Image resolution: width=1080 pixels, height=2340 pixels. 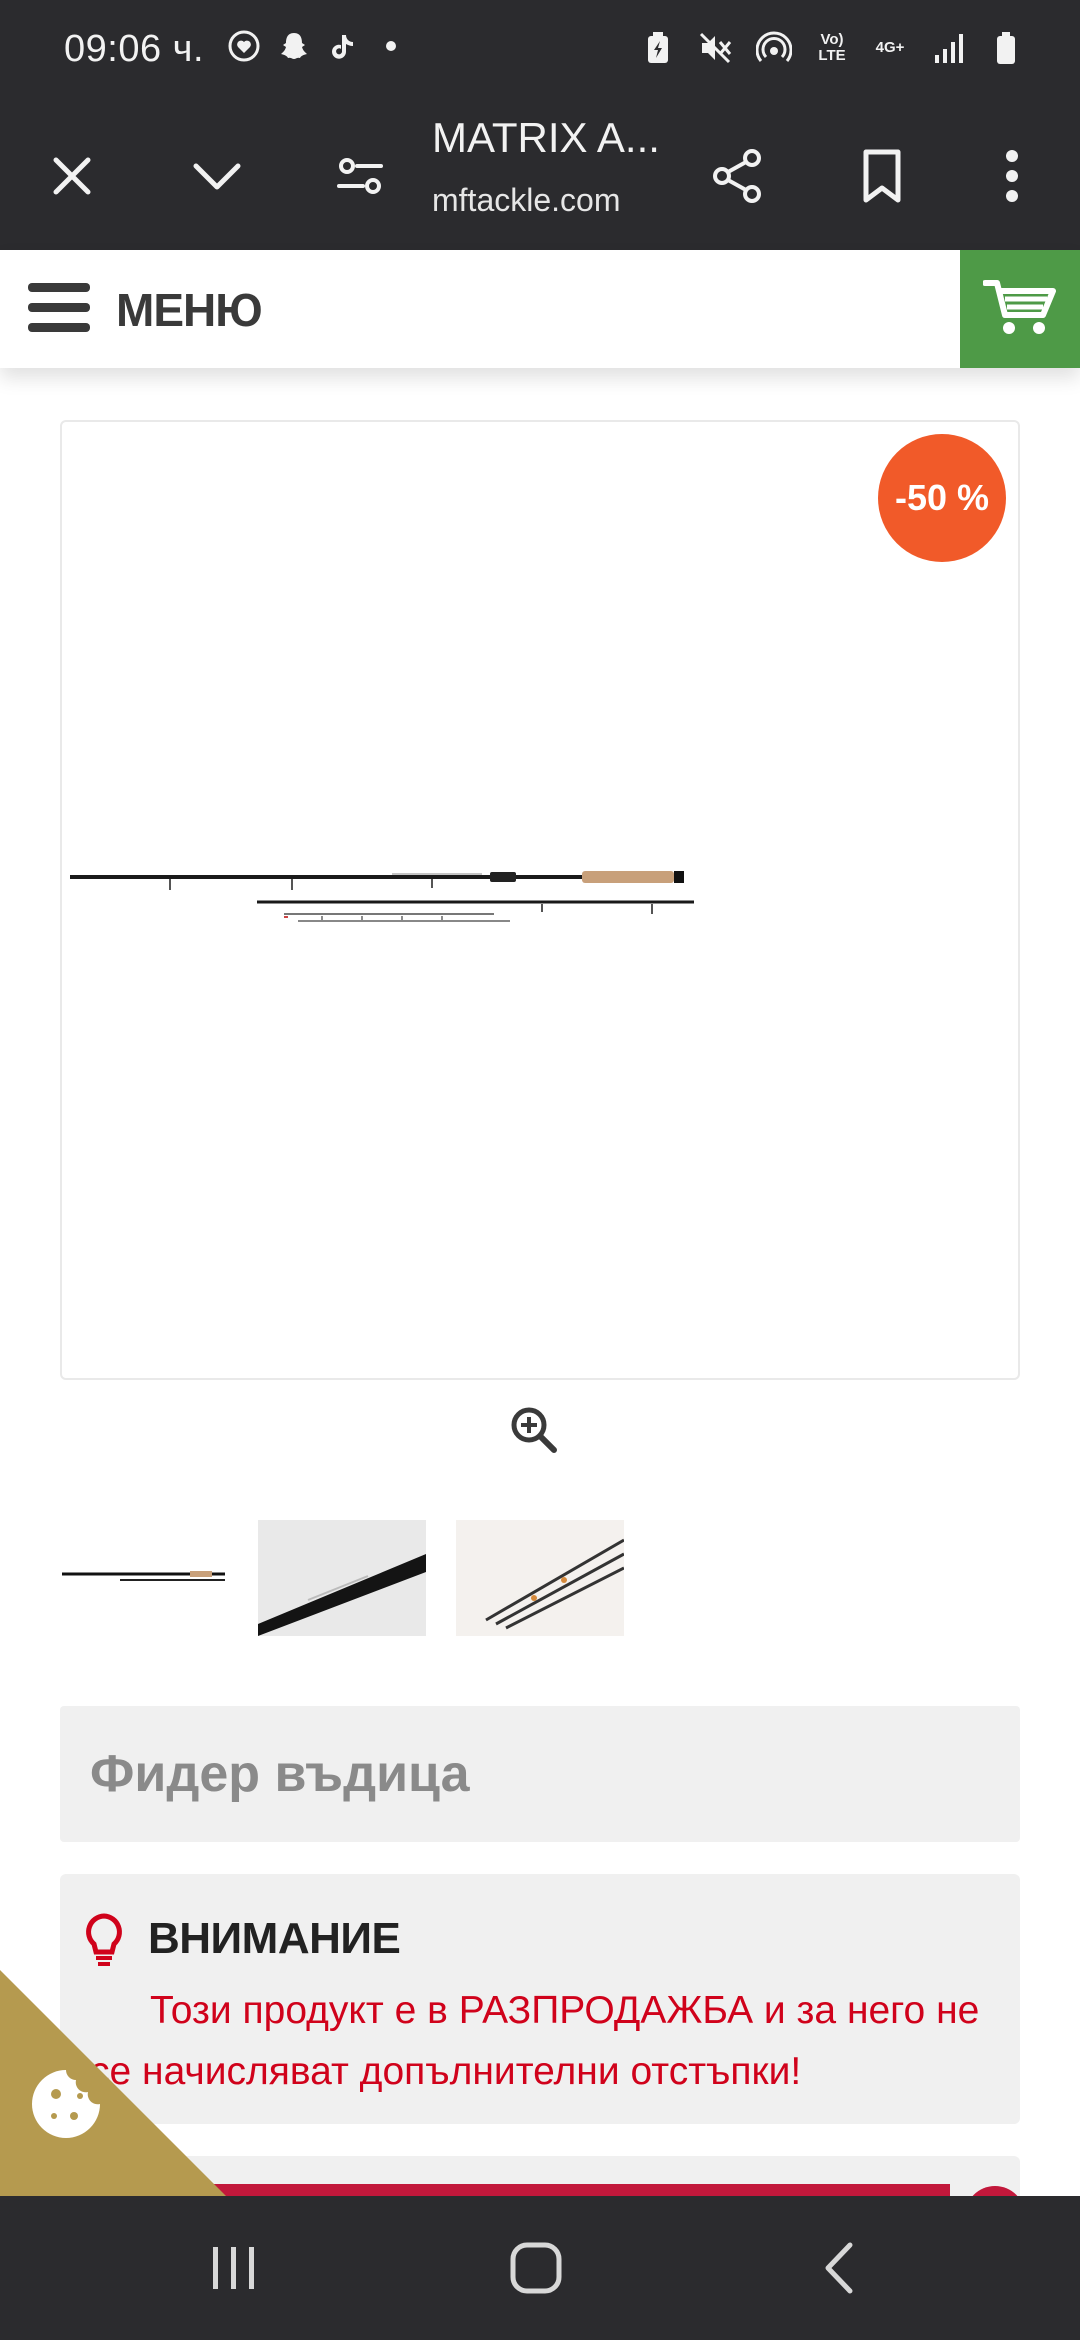 I want to click on volte-icon: Vo) LTE, so click(x=832, y=47).